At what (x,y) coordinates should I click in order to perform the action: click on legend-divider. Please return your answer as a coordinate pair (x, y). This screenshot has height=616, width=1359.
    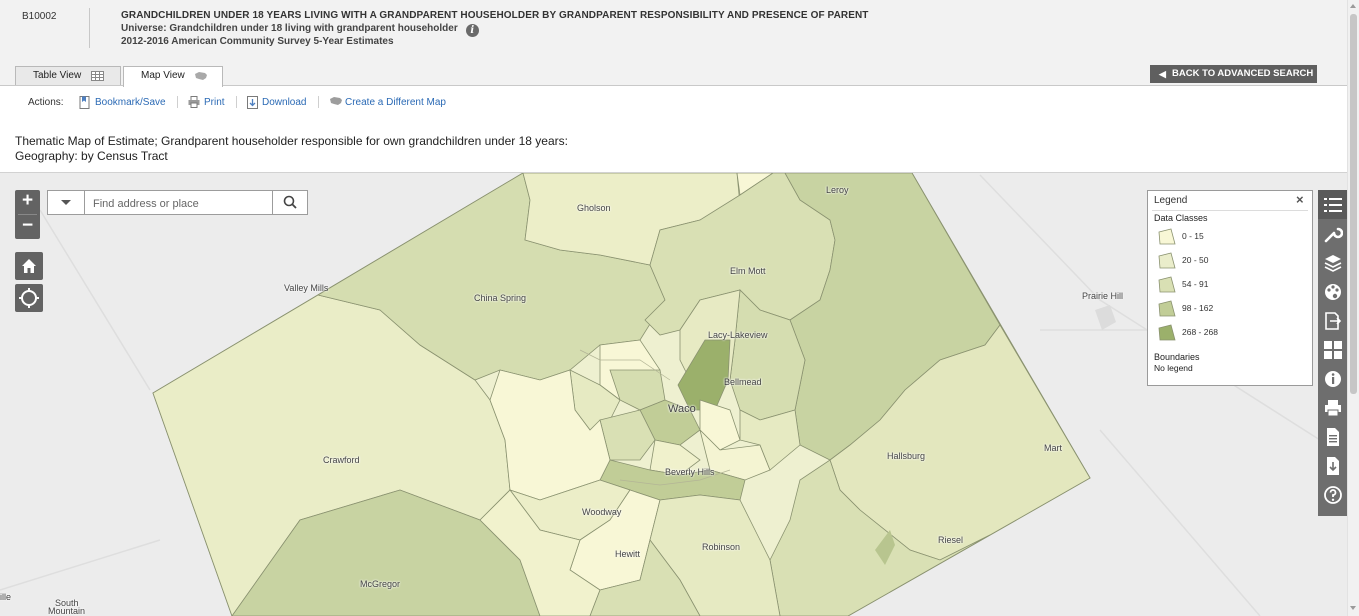
    Looking at the image, I should click on (1230, 210).